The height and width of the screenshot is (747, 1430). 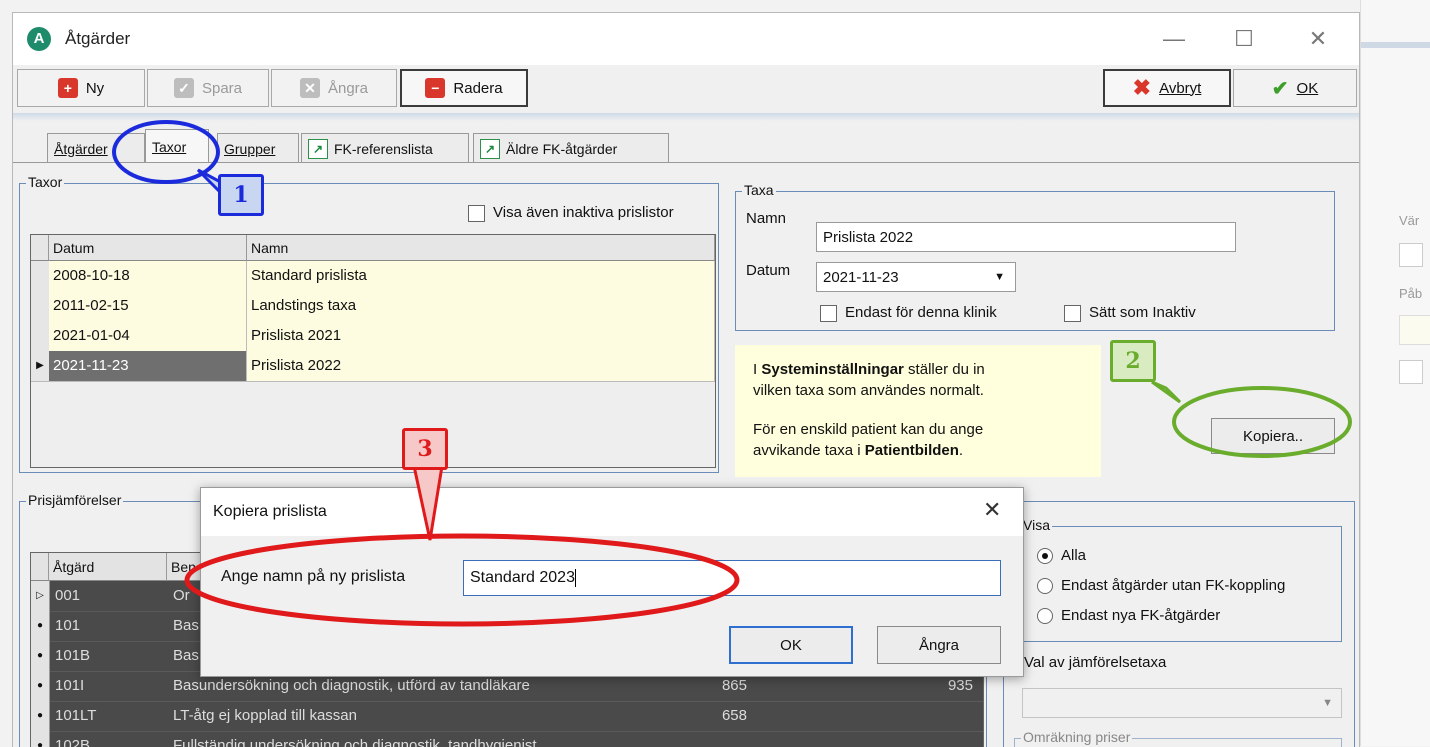 What do you see at coordinates (241, 195) in the screenshot?
I see `annotation-badge-1: 1` at bounding box center [241, 195].